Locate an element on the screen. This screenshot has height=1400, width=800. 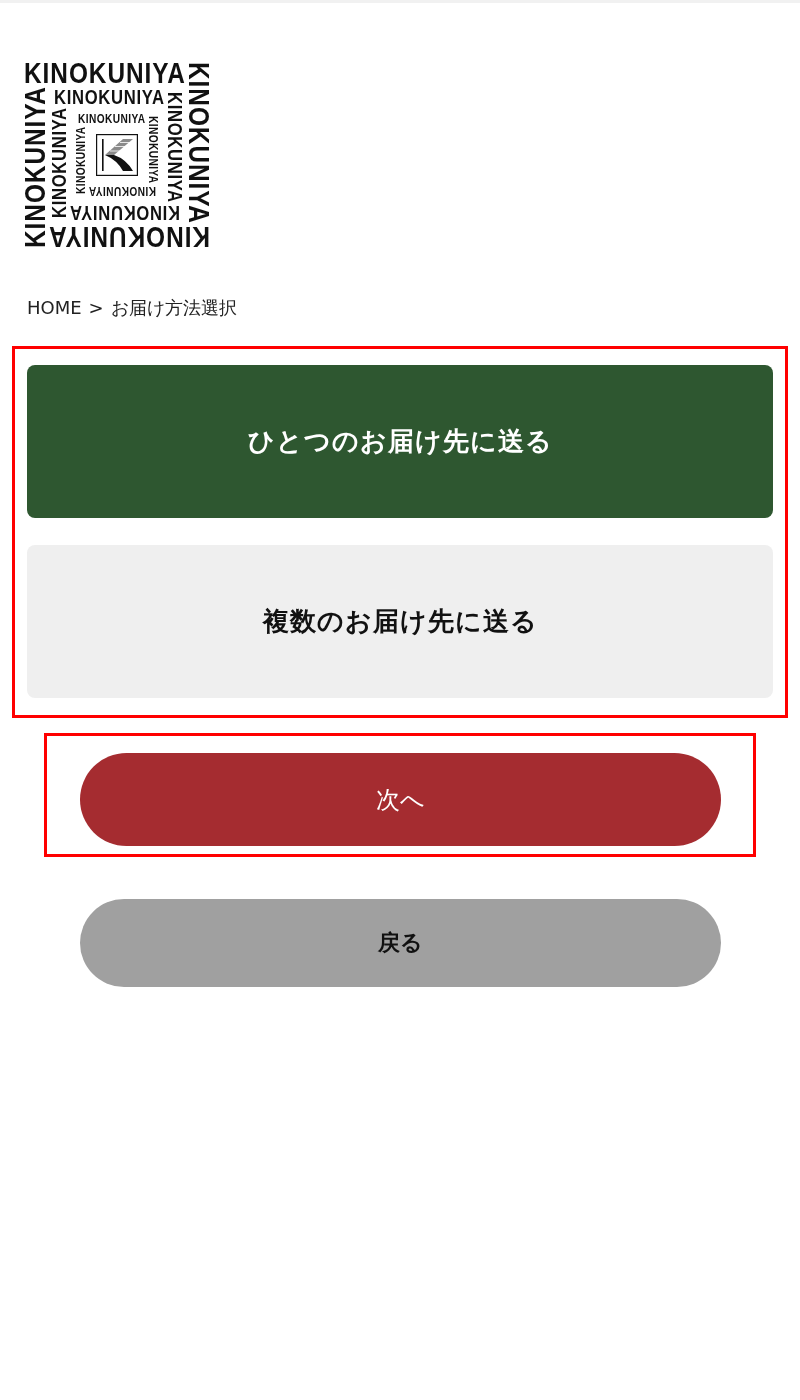
breadcrumb-link: HOME is located at coordinates (54, 308).